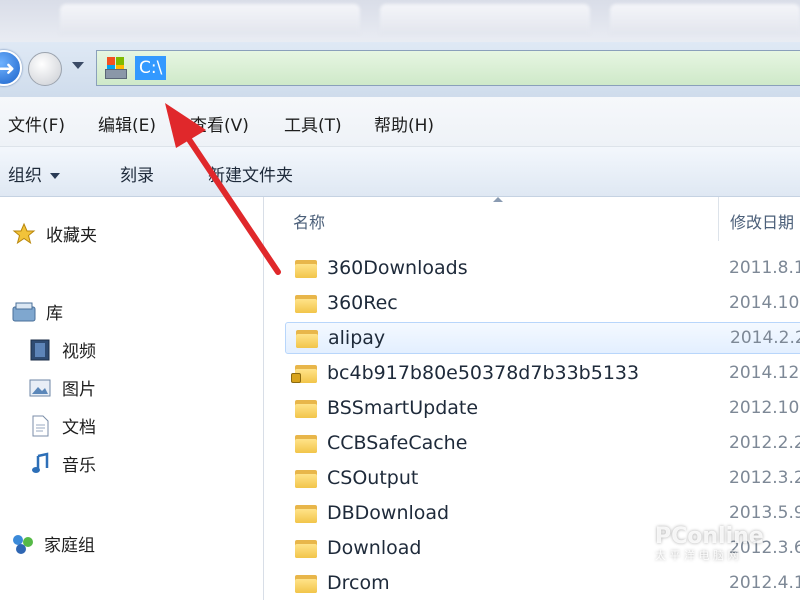 The height and width of the screenshot is (600, 800). Describe the element at coordinates (41, 350) in the screenshot. I see `video-icon` at that location.